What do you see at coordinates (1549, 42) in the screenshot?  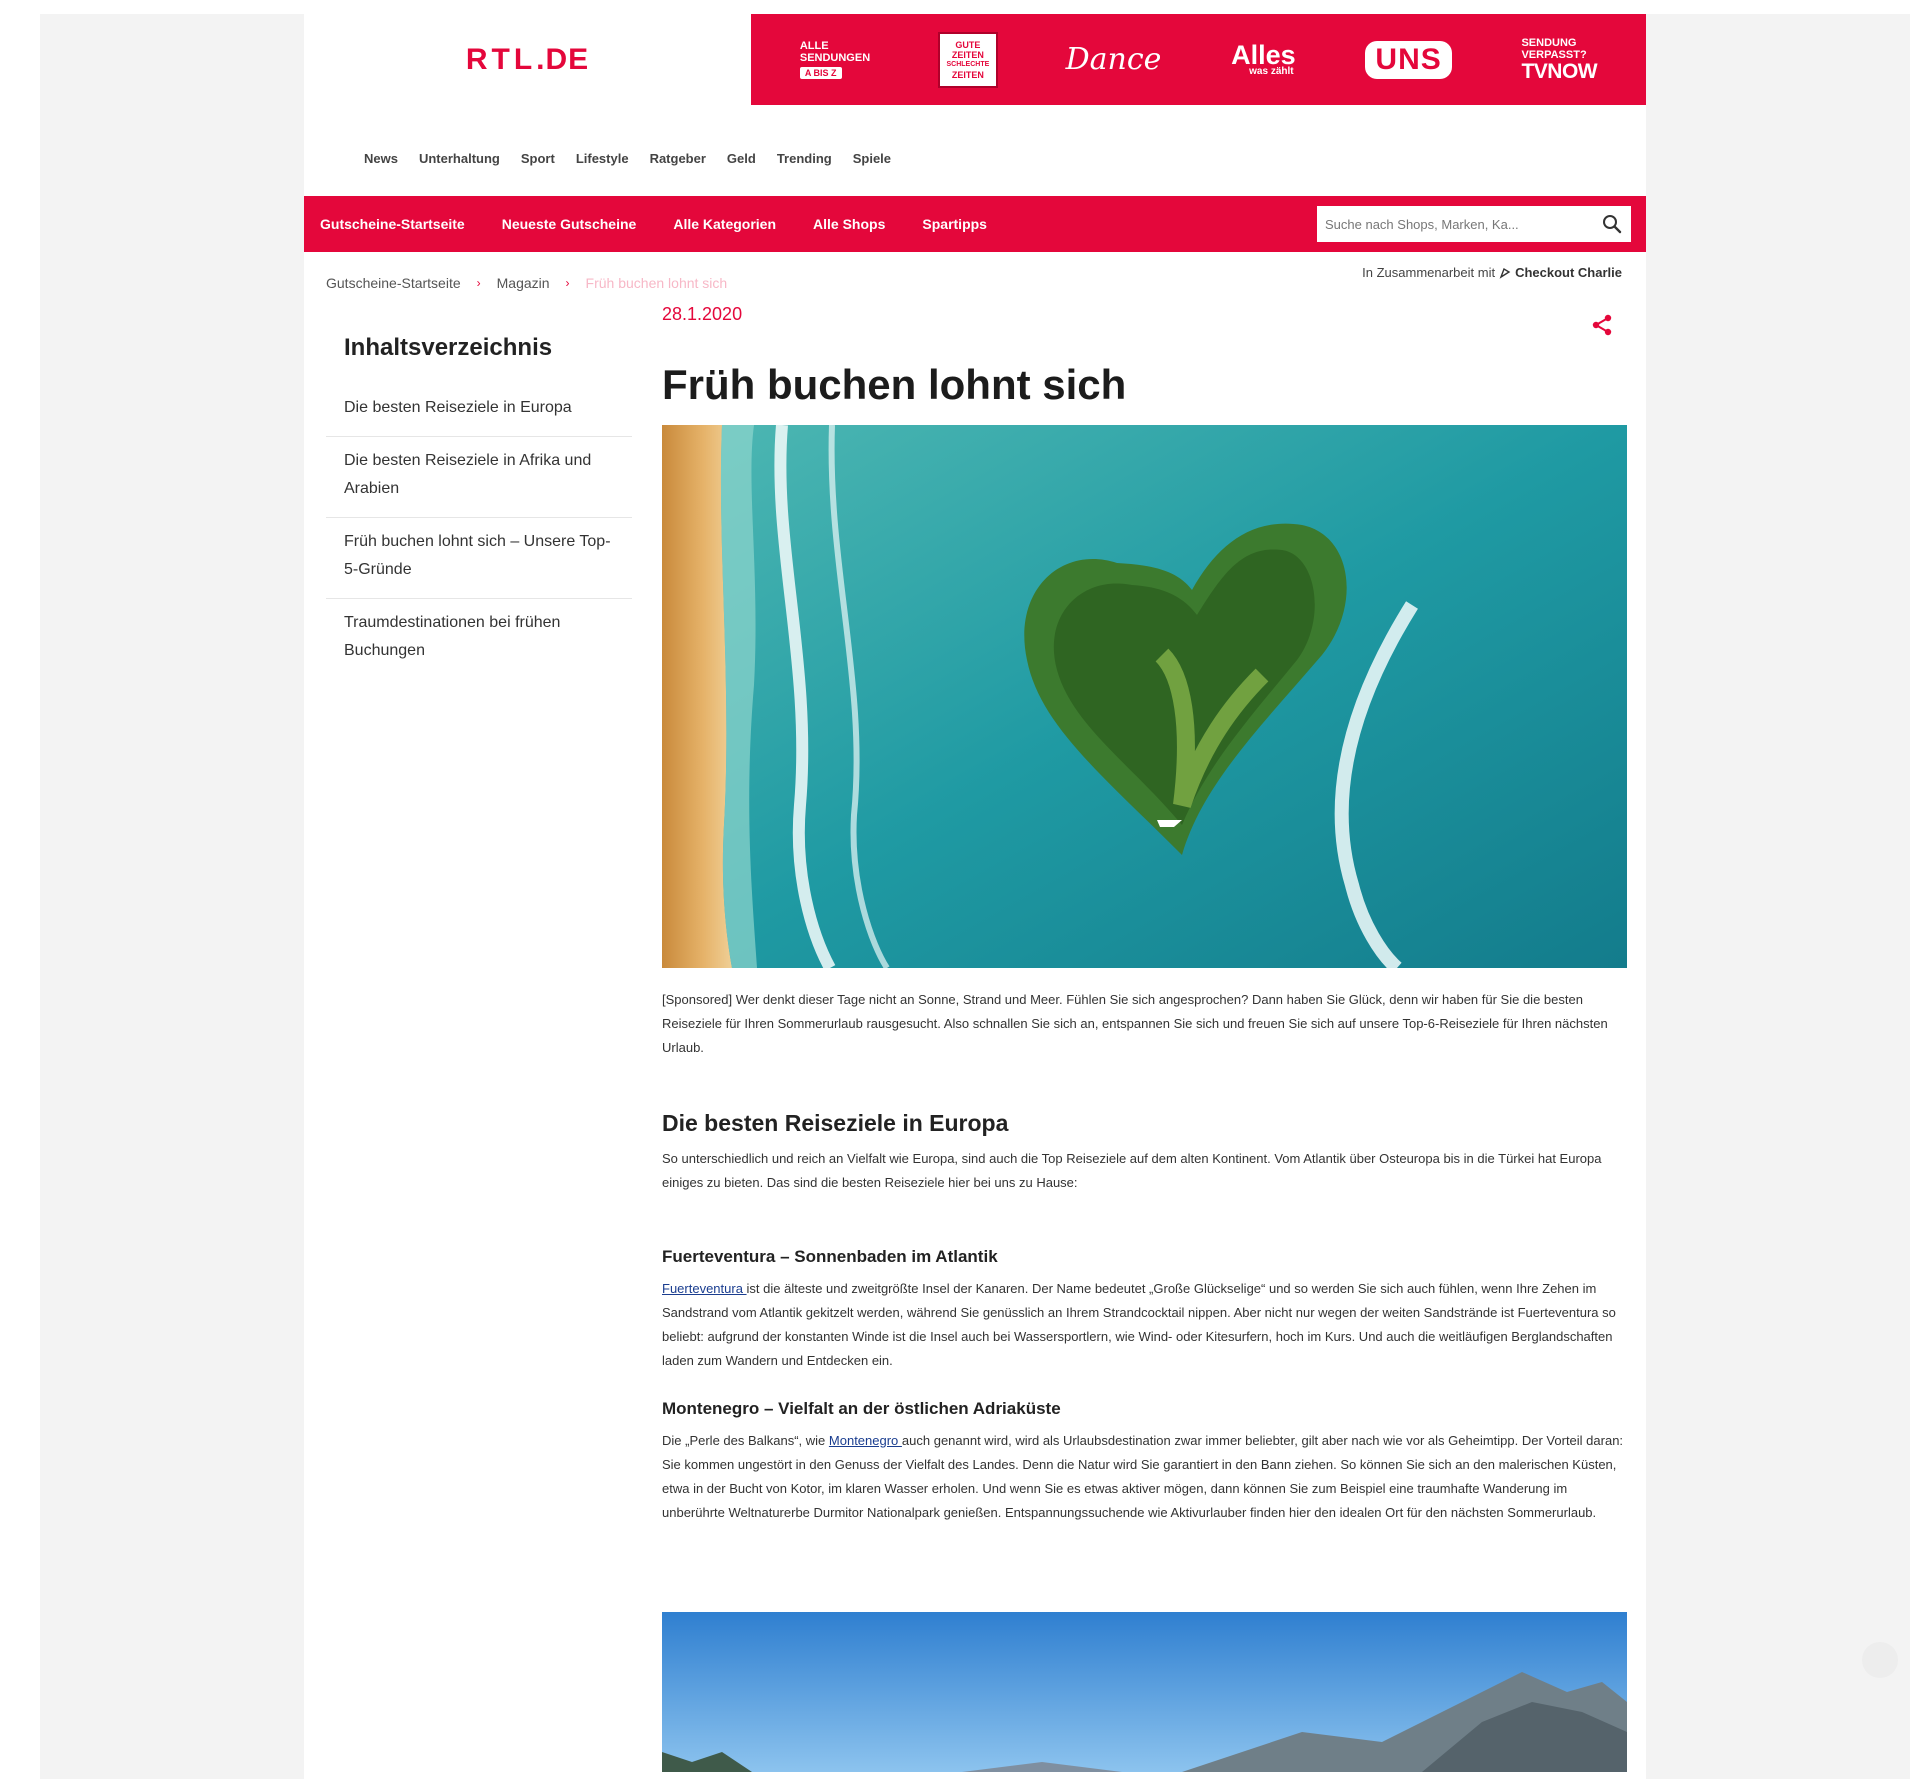 I see `brand-tvnow-line1: SENDUNG` at bounding box center [1549, 42].